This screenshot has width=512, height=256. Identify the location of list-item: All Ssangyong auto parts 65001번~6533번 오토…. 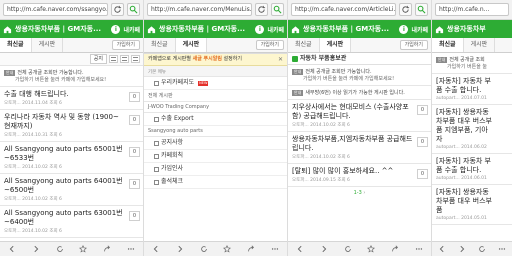
(71, 158).